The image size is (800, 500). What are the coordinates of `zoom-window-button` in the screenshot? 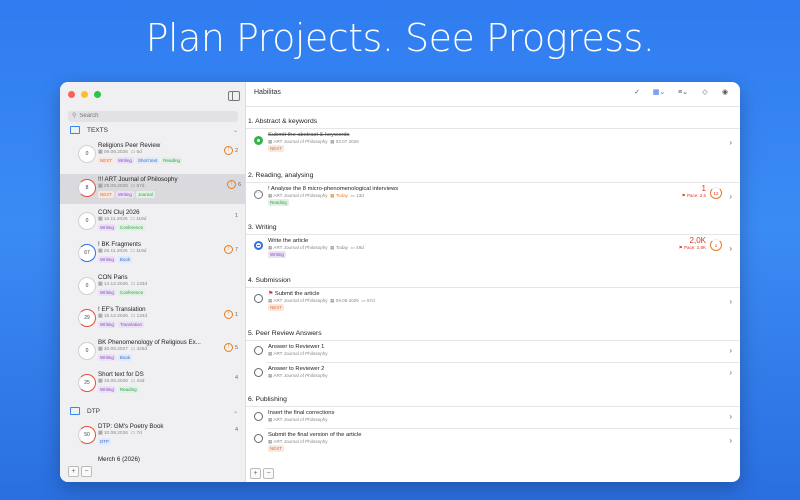 It's located at (97, 94).